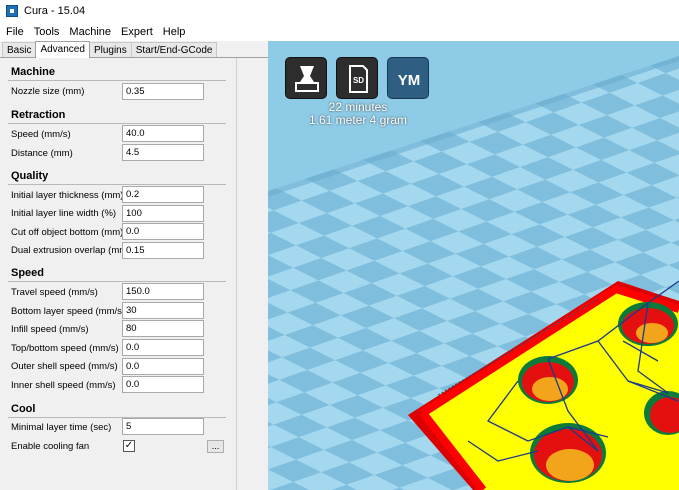 The width and height of the screenshot is (679, 490). I want to click on travel-speed-label: Travel speed (mm/s), so click(54, 292).